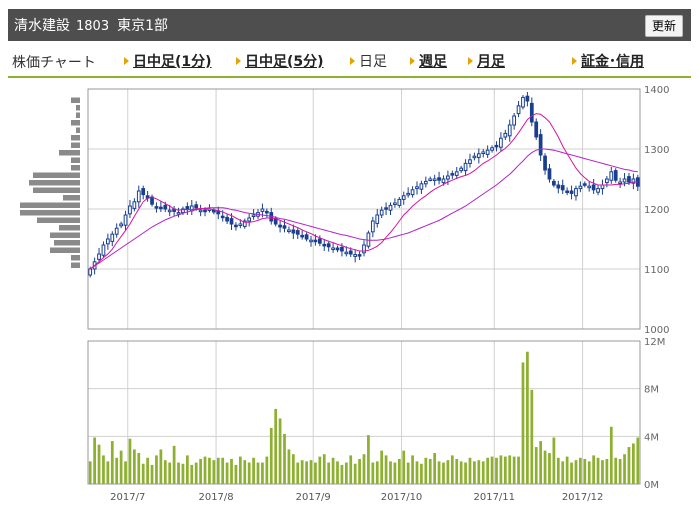 Image resolution: width=699 pixels, height=530 pixels. What do you see at coordinates (494, 497) in the screenshot?
I see `x-tick-label: 2017/11` at bounding box center [494, 497].